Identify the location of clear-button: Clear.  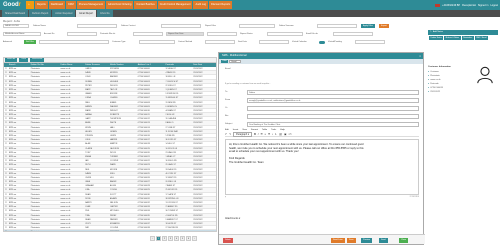
(24, 60).